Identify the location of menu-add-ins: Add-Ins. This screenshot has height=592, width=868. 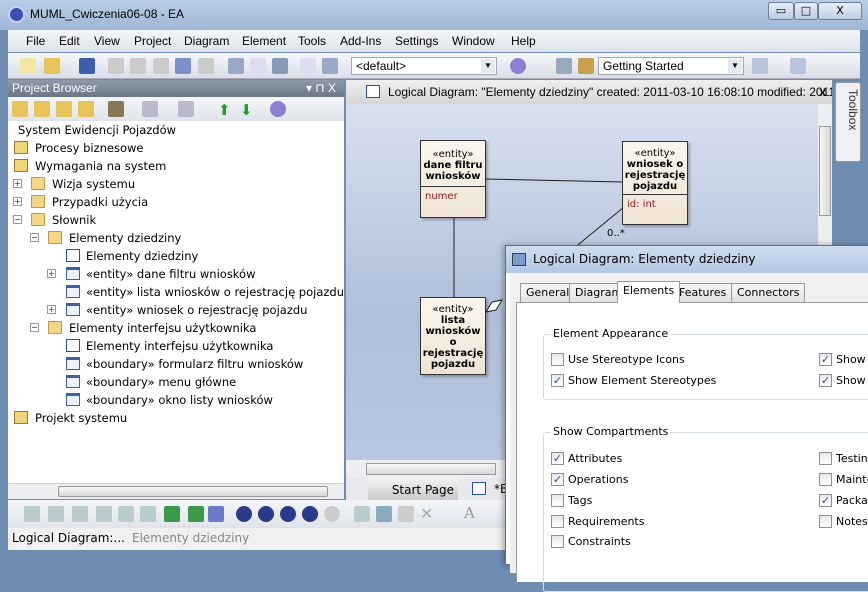
(360, 41).